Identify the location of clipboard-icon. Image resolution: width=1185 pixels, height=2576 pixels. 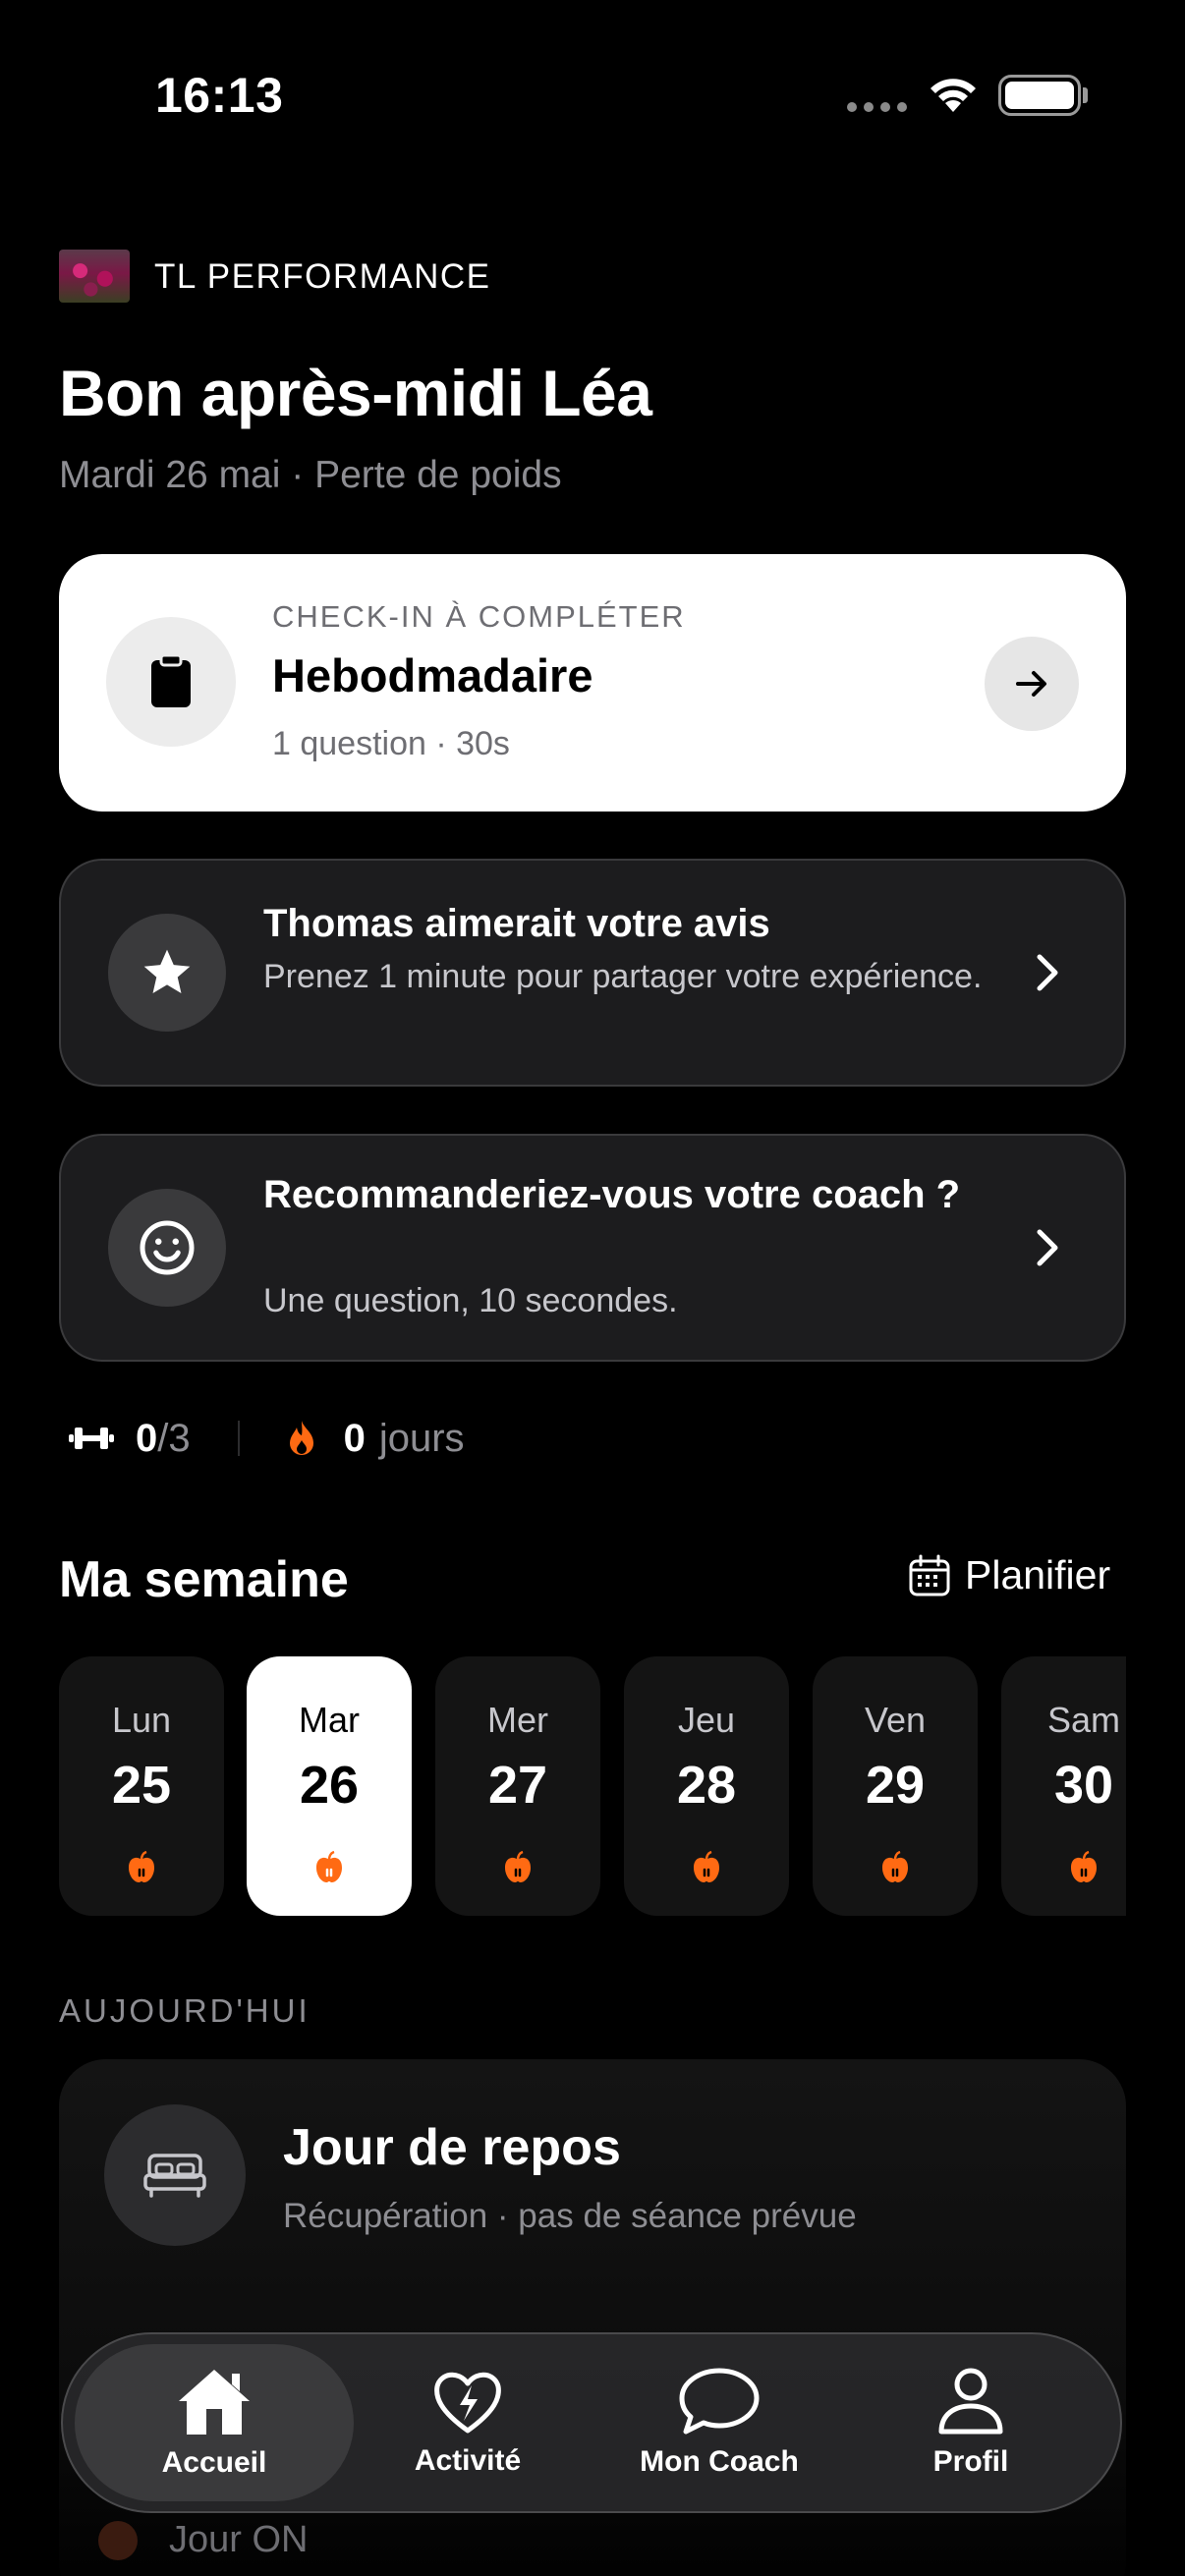
(171, 682).